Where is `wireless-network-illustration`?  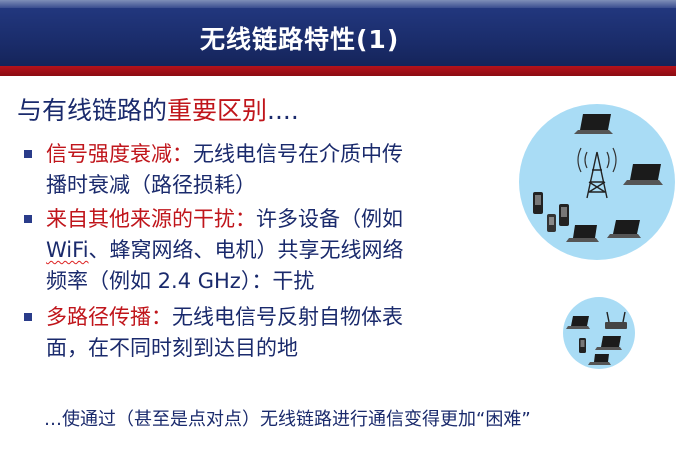 wireless-network-illustration is located at coordinates (597, 182).